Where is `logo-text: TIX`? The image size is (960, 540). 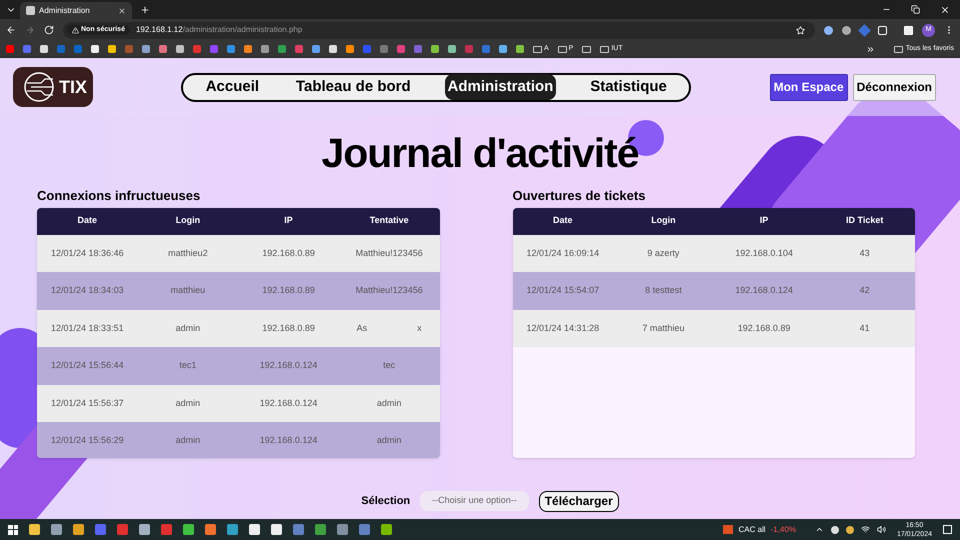 logo-text: TIX is located at coordinates (72, 87).